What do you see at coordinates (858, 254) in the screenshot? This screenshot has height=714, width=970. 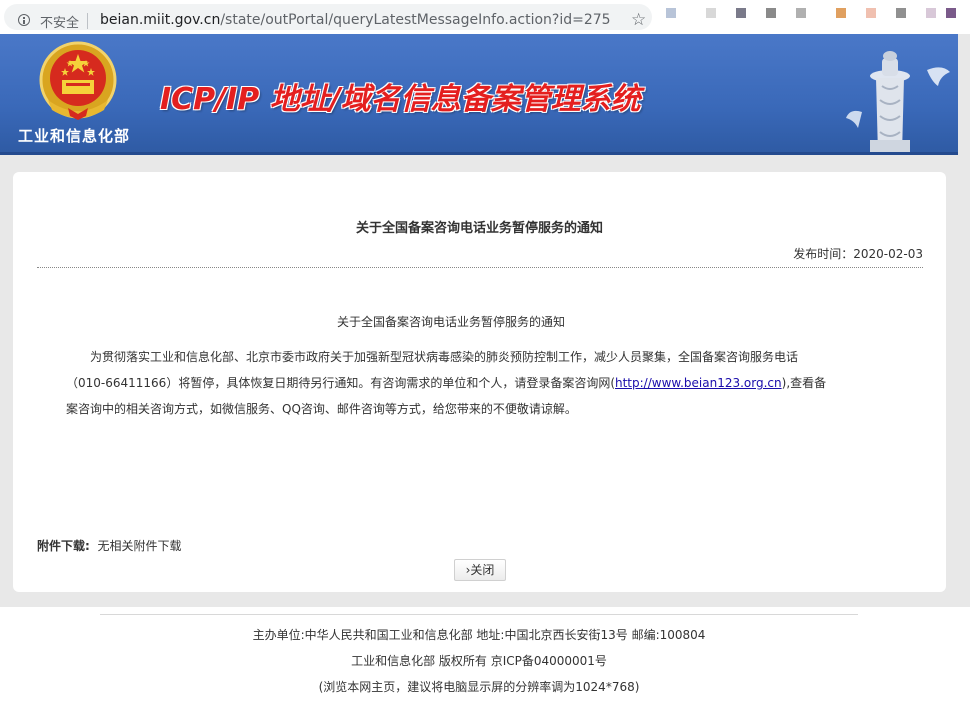 I see `publish-date: 发布时间：2020-02-03` at bounding box center [858, 254].